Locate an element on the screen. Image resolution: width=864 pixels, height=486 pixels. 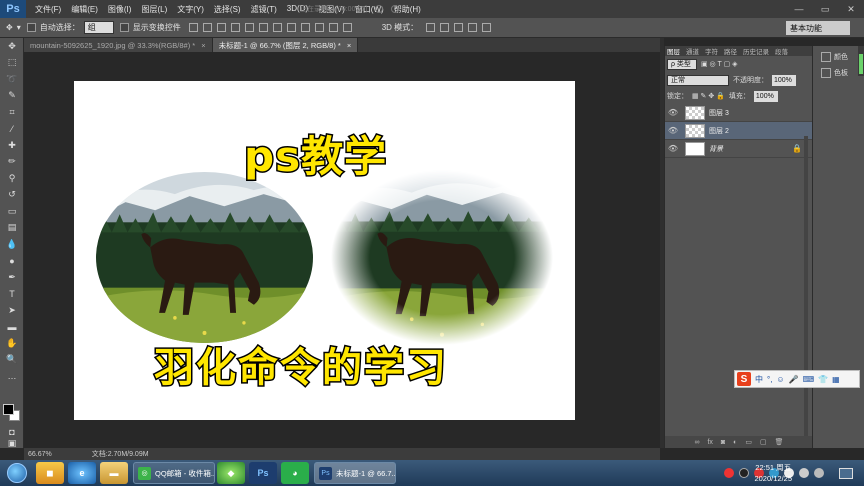
volume-icon is located at coordinates (804, 473).